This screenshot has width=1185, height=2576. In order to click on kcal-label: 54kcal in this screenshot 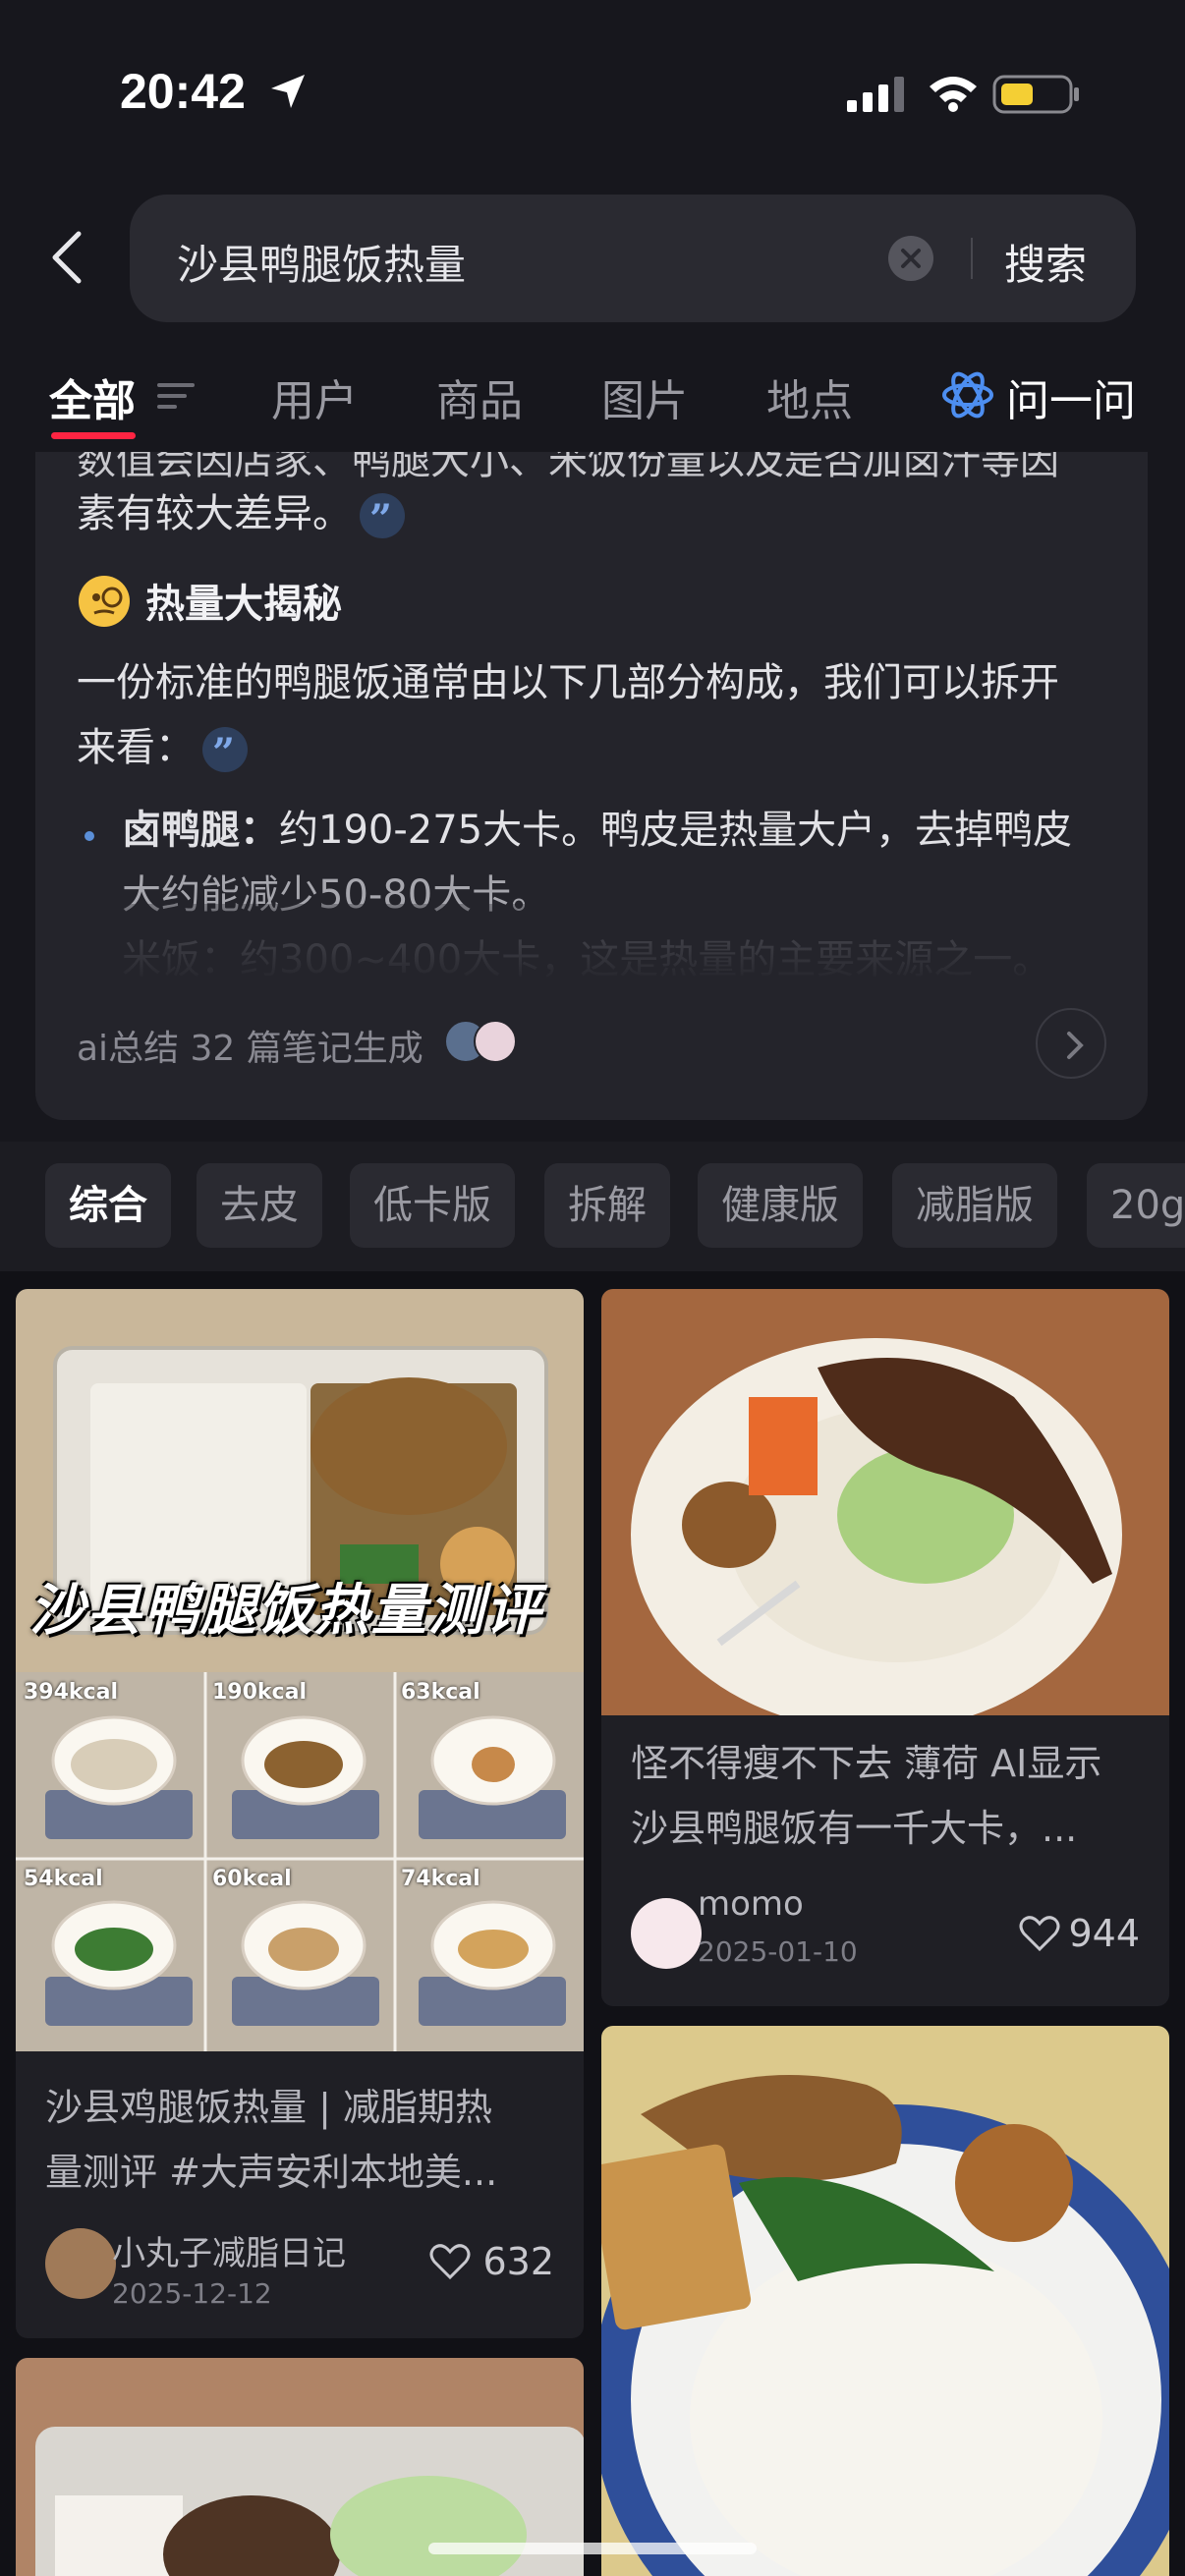, I will do `click(64, 1879)`.